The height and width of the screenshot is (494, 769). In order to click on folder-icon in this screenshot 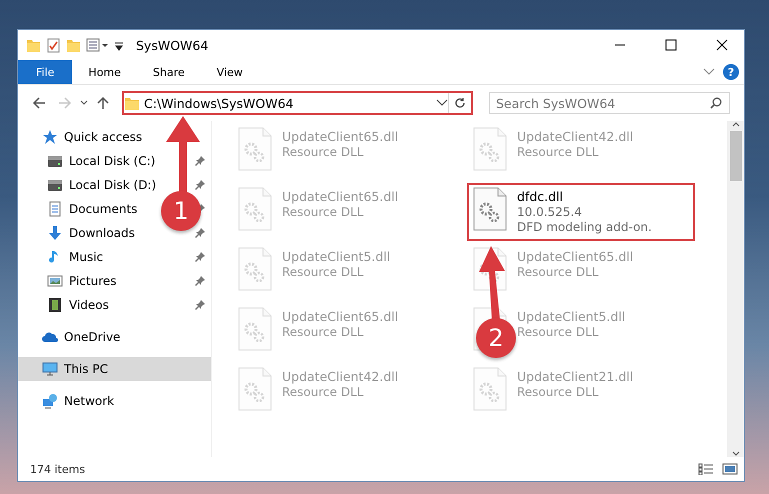, I will do `click(132, 103)`.